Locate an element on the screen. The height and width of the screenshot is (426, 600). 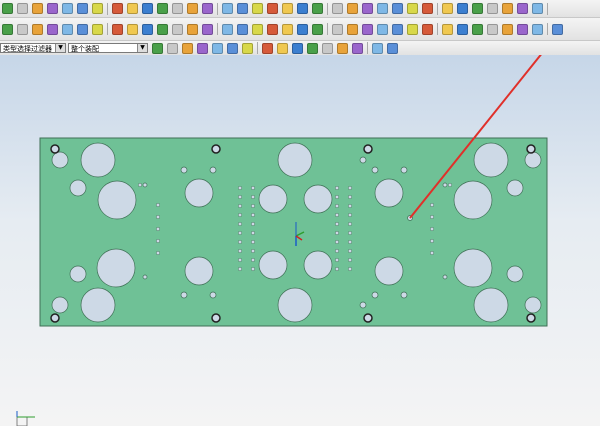
wrap-icon is located at coordinates (537, 8).